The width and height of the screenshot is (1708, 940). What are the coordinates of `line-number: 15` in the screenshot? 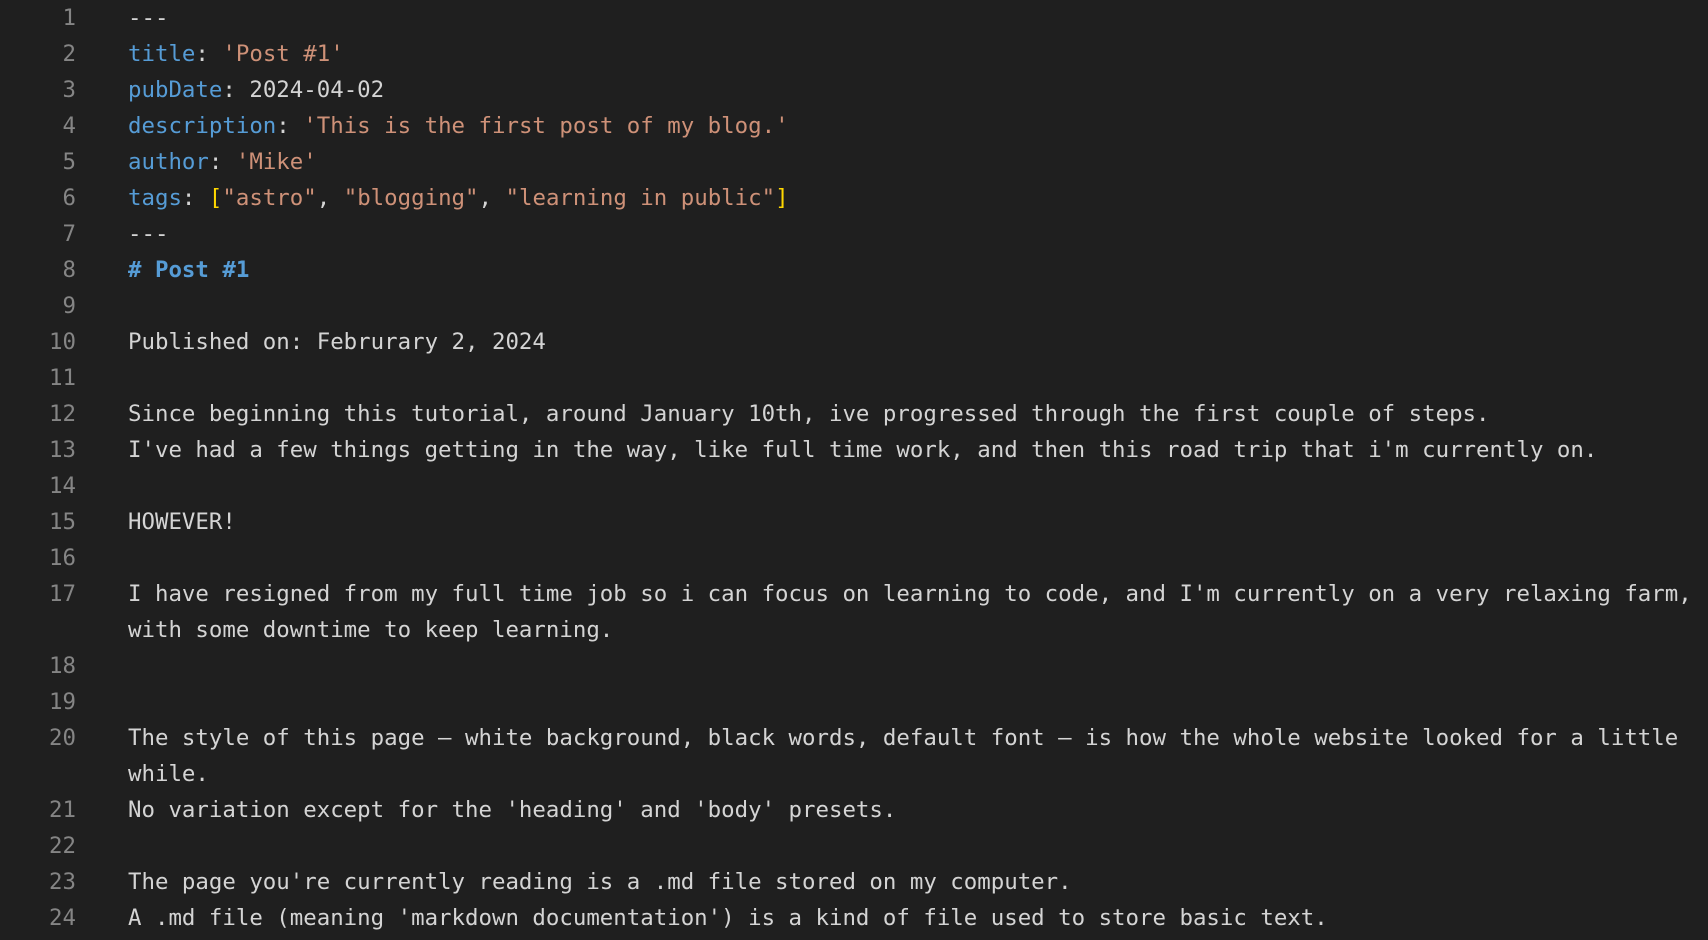 It's located at (62, 522).